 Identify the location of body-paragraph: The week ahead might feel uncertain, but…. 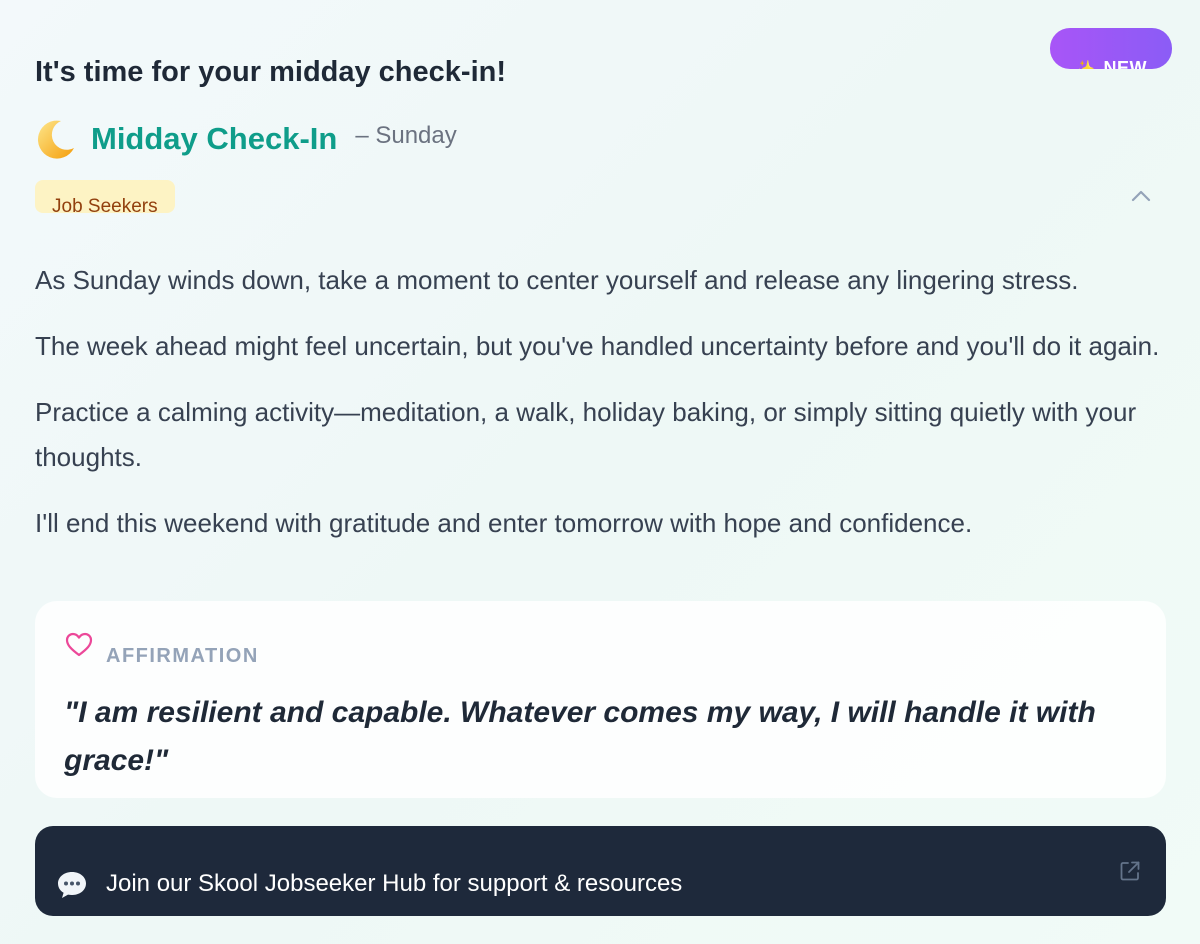
(597, 346).